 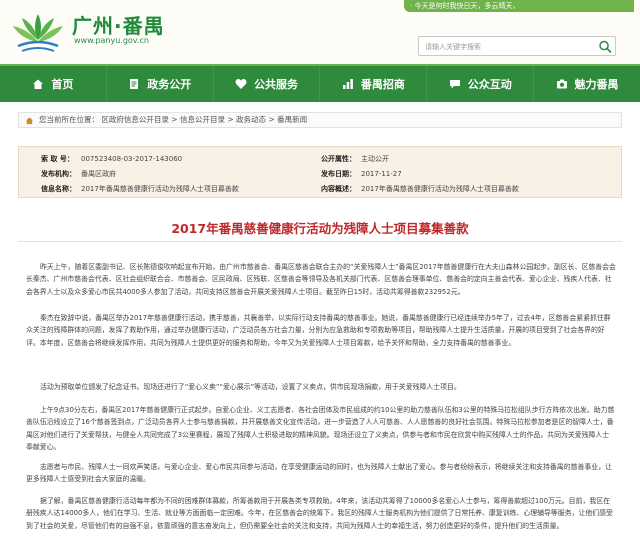 What do you see at coordinates (58, 174) in the screenshot?
I see `publisher-label: 发布机构：` at bounding box center [58, 174].